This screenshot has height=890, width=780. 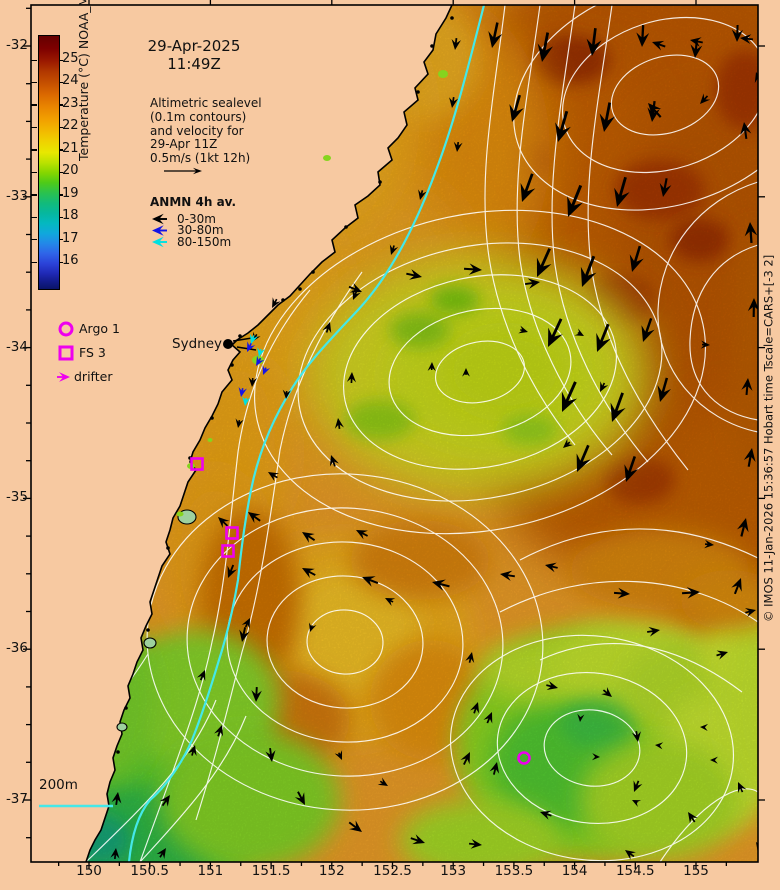 What do you see at coordinates (453, 871) in the screenshot?
I see `x-tick-153: 153` at bounding box center [453, 871].